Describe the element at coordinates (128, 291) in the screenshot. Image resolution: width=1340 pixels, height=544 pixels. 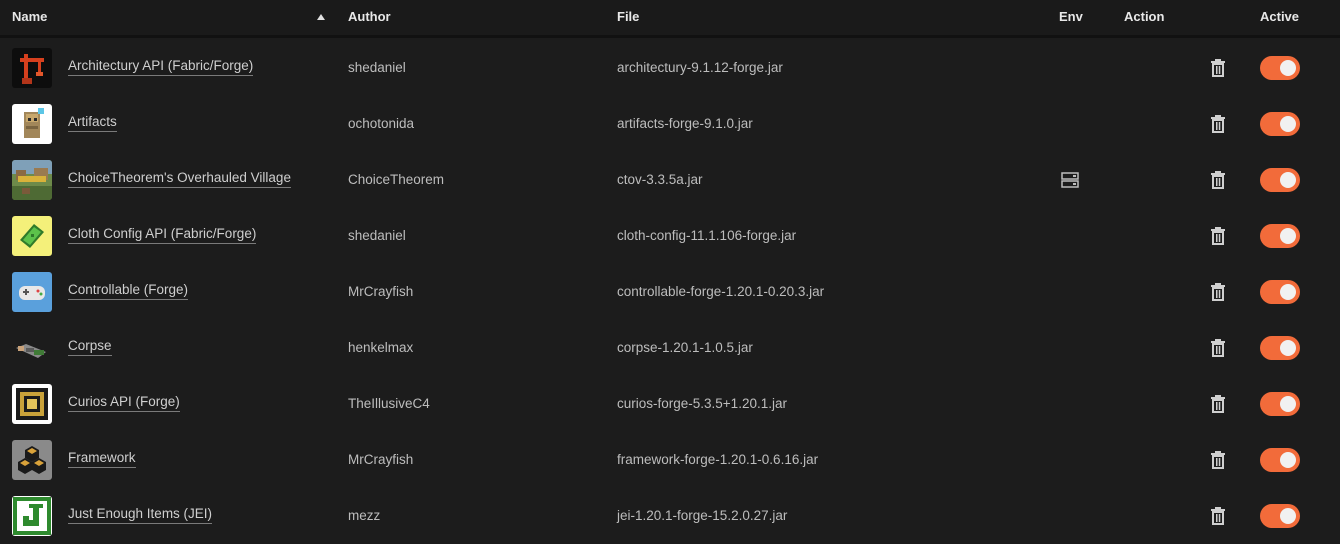
I see `mod-name-link: Controllable (Forge)` at that location.